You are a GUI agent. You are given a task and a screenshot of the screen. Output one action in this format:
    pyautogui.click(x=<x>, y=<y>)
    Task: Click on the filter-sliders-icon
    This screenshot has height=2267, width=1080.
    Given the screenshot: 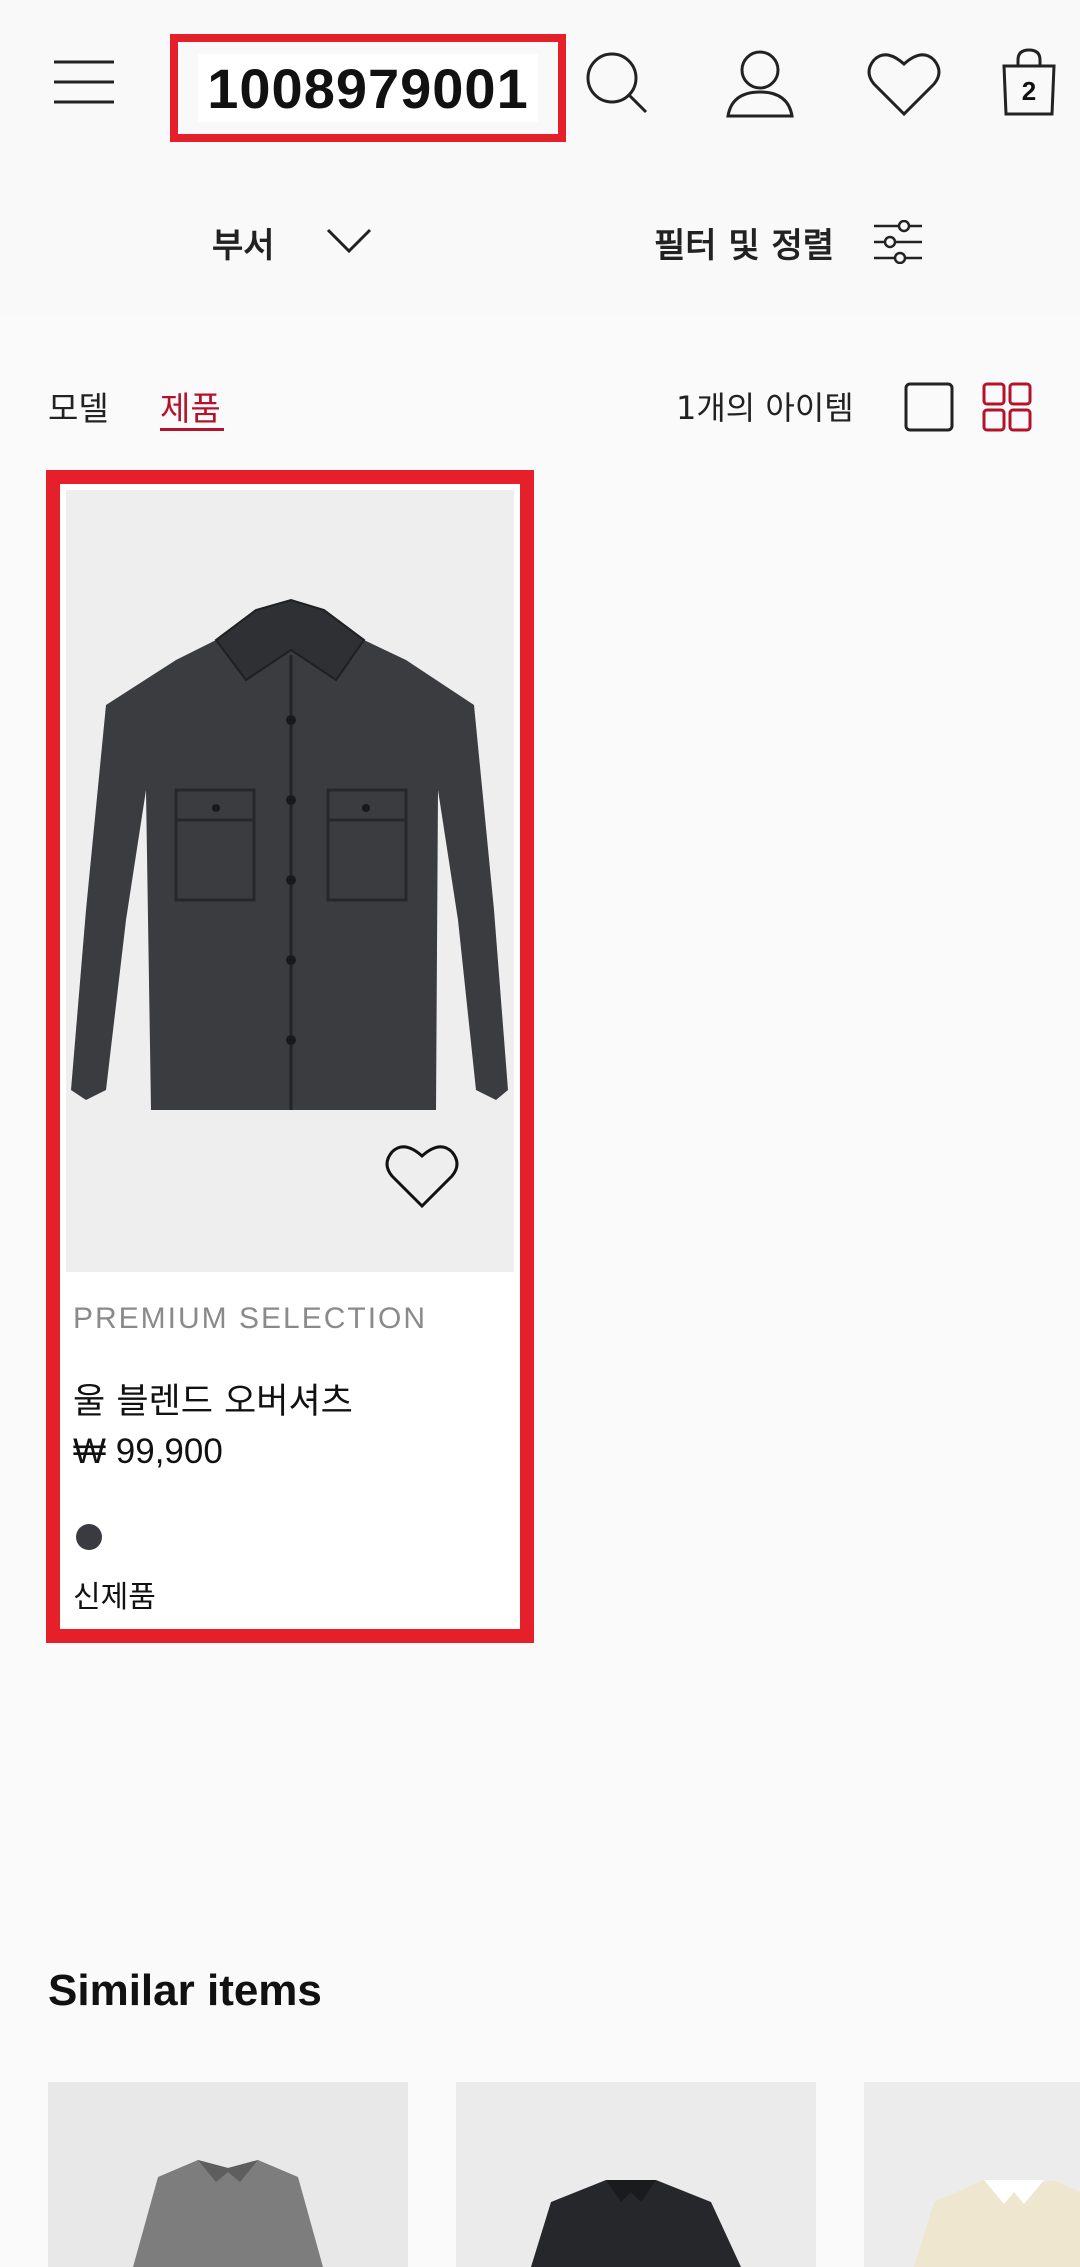 What is the action you would take?
    pyautogui.click(x=898, y=243)
    